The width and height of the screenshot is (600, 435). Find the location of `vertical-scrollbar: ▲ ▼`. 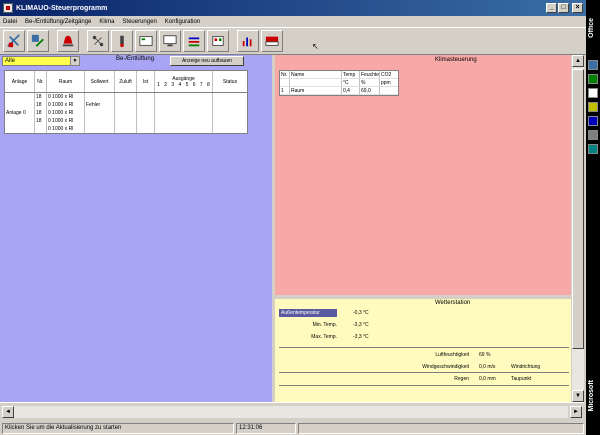

vertical-scrollbar: ▲ ▼ is located at coordinates (578, 228).